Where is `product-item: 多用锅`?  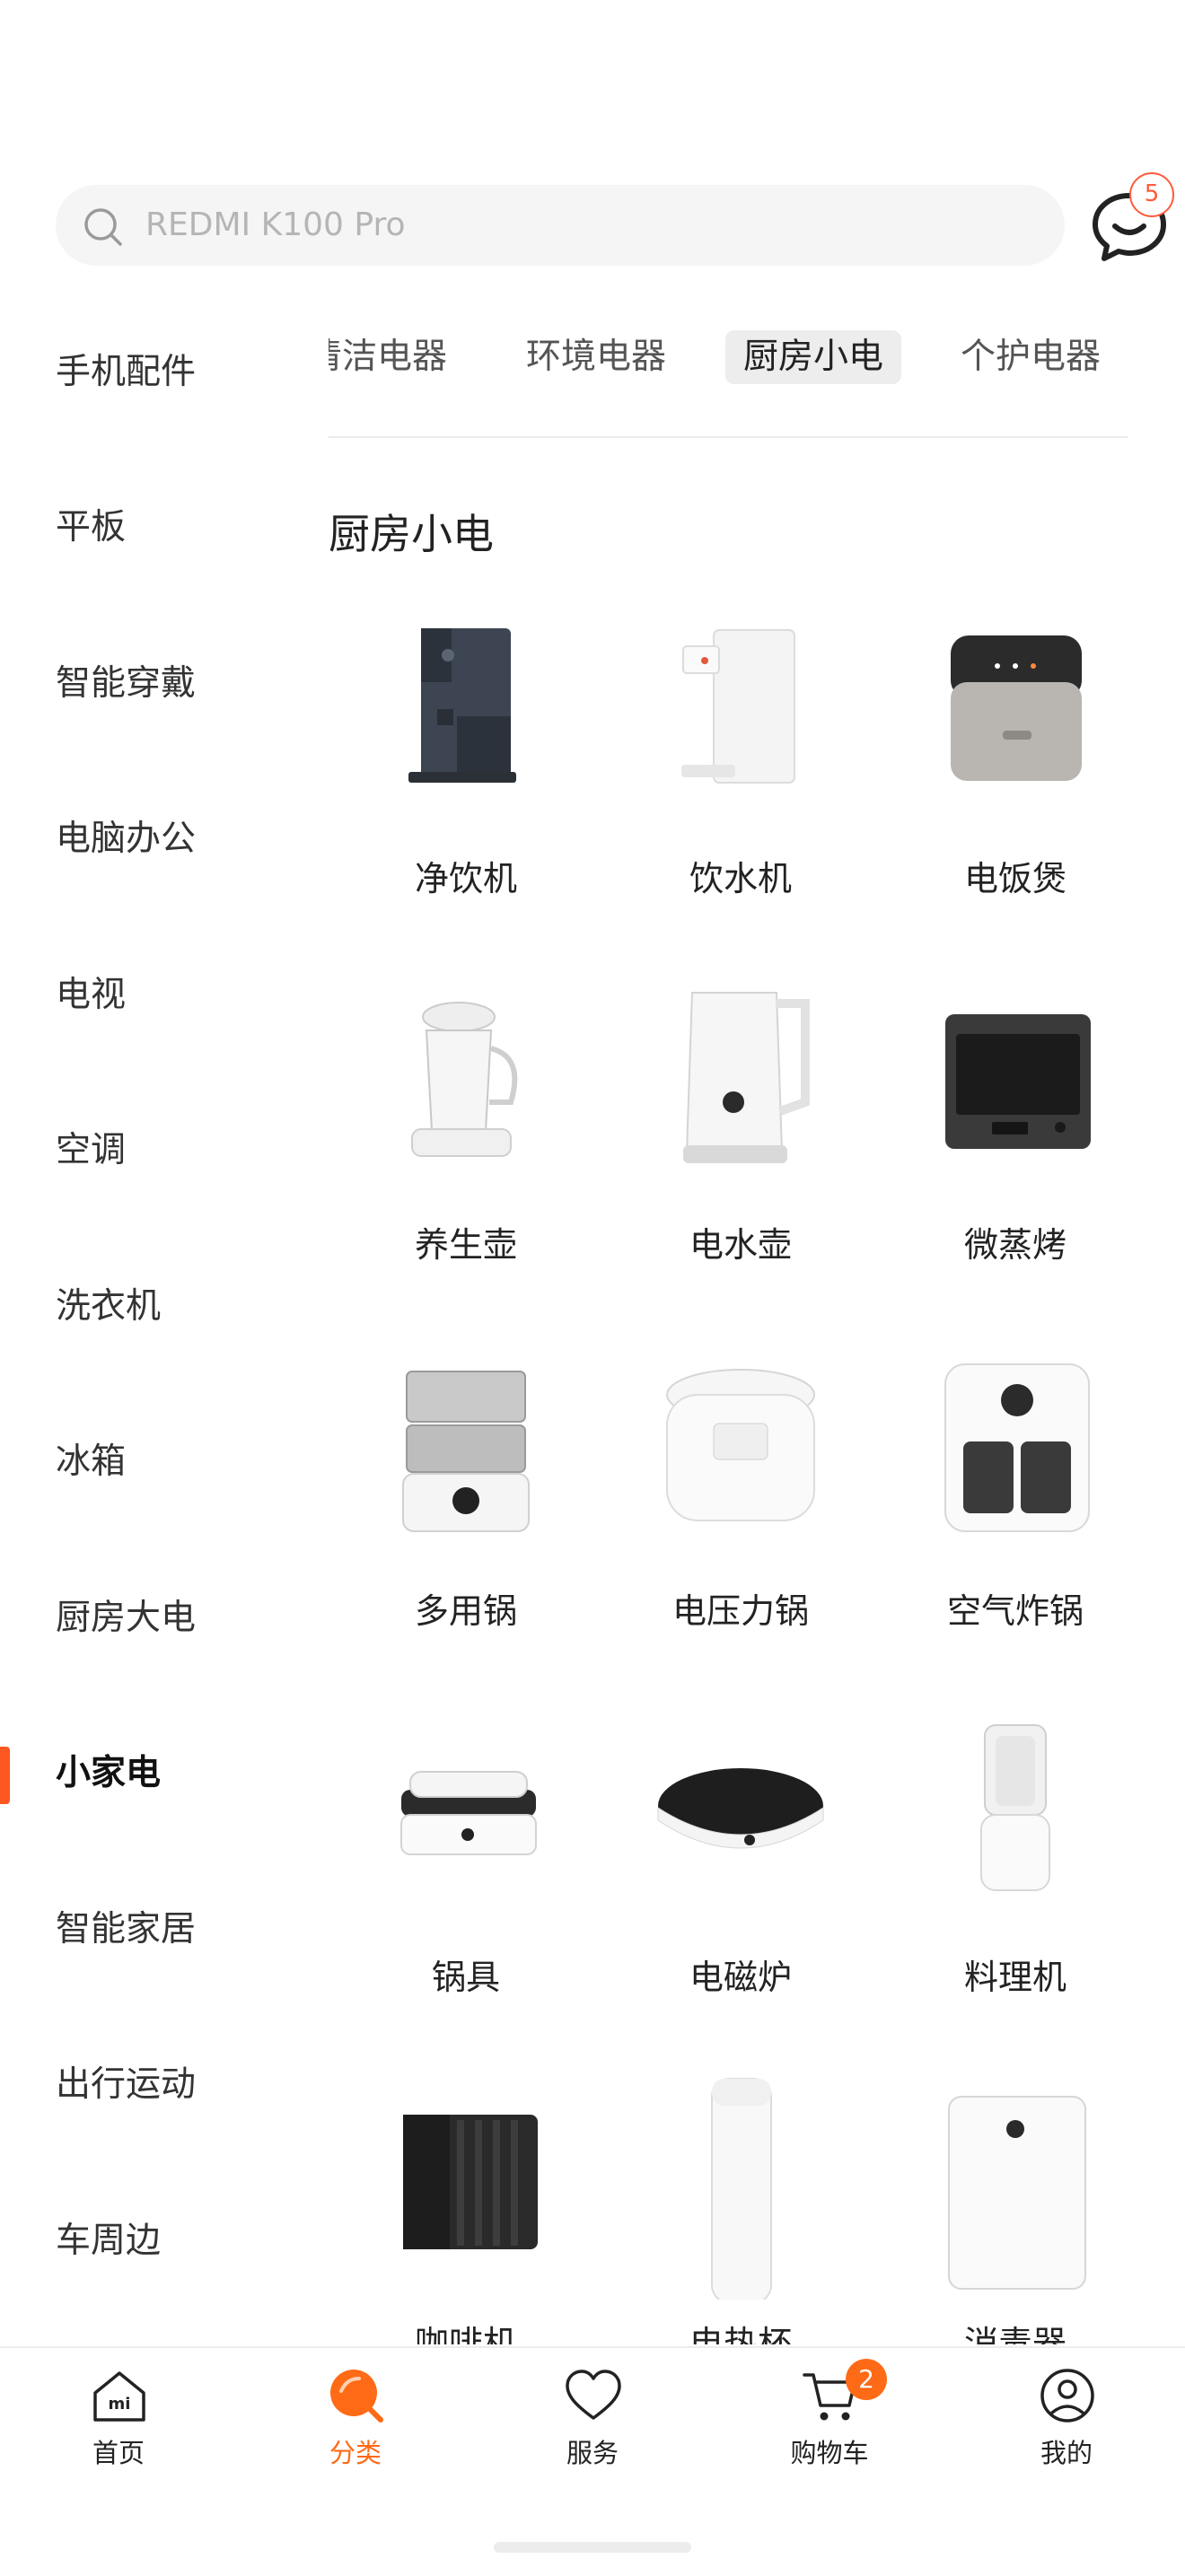
product-item: 多用锅 is located at coordinates (466, 1519).